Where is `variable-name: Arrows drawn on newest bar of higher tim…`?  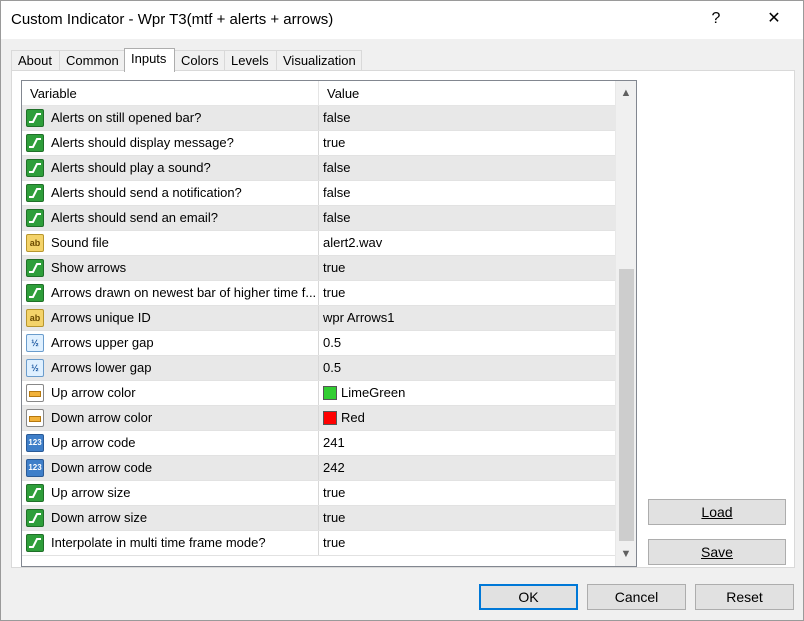 variable-name: Arrows drawn on newest bar of higher tim… is located at coordinates (184, 292).